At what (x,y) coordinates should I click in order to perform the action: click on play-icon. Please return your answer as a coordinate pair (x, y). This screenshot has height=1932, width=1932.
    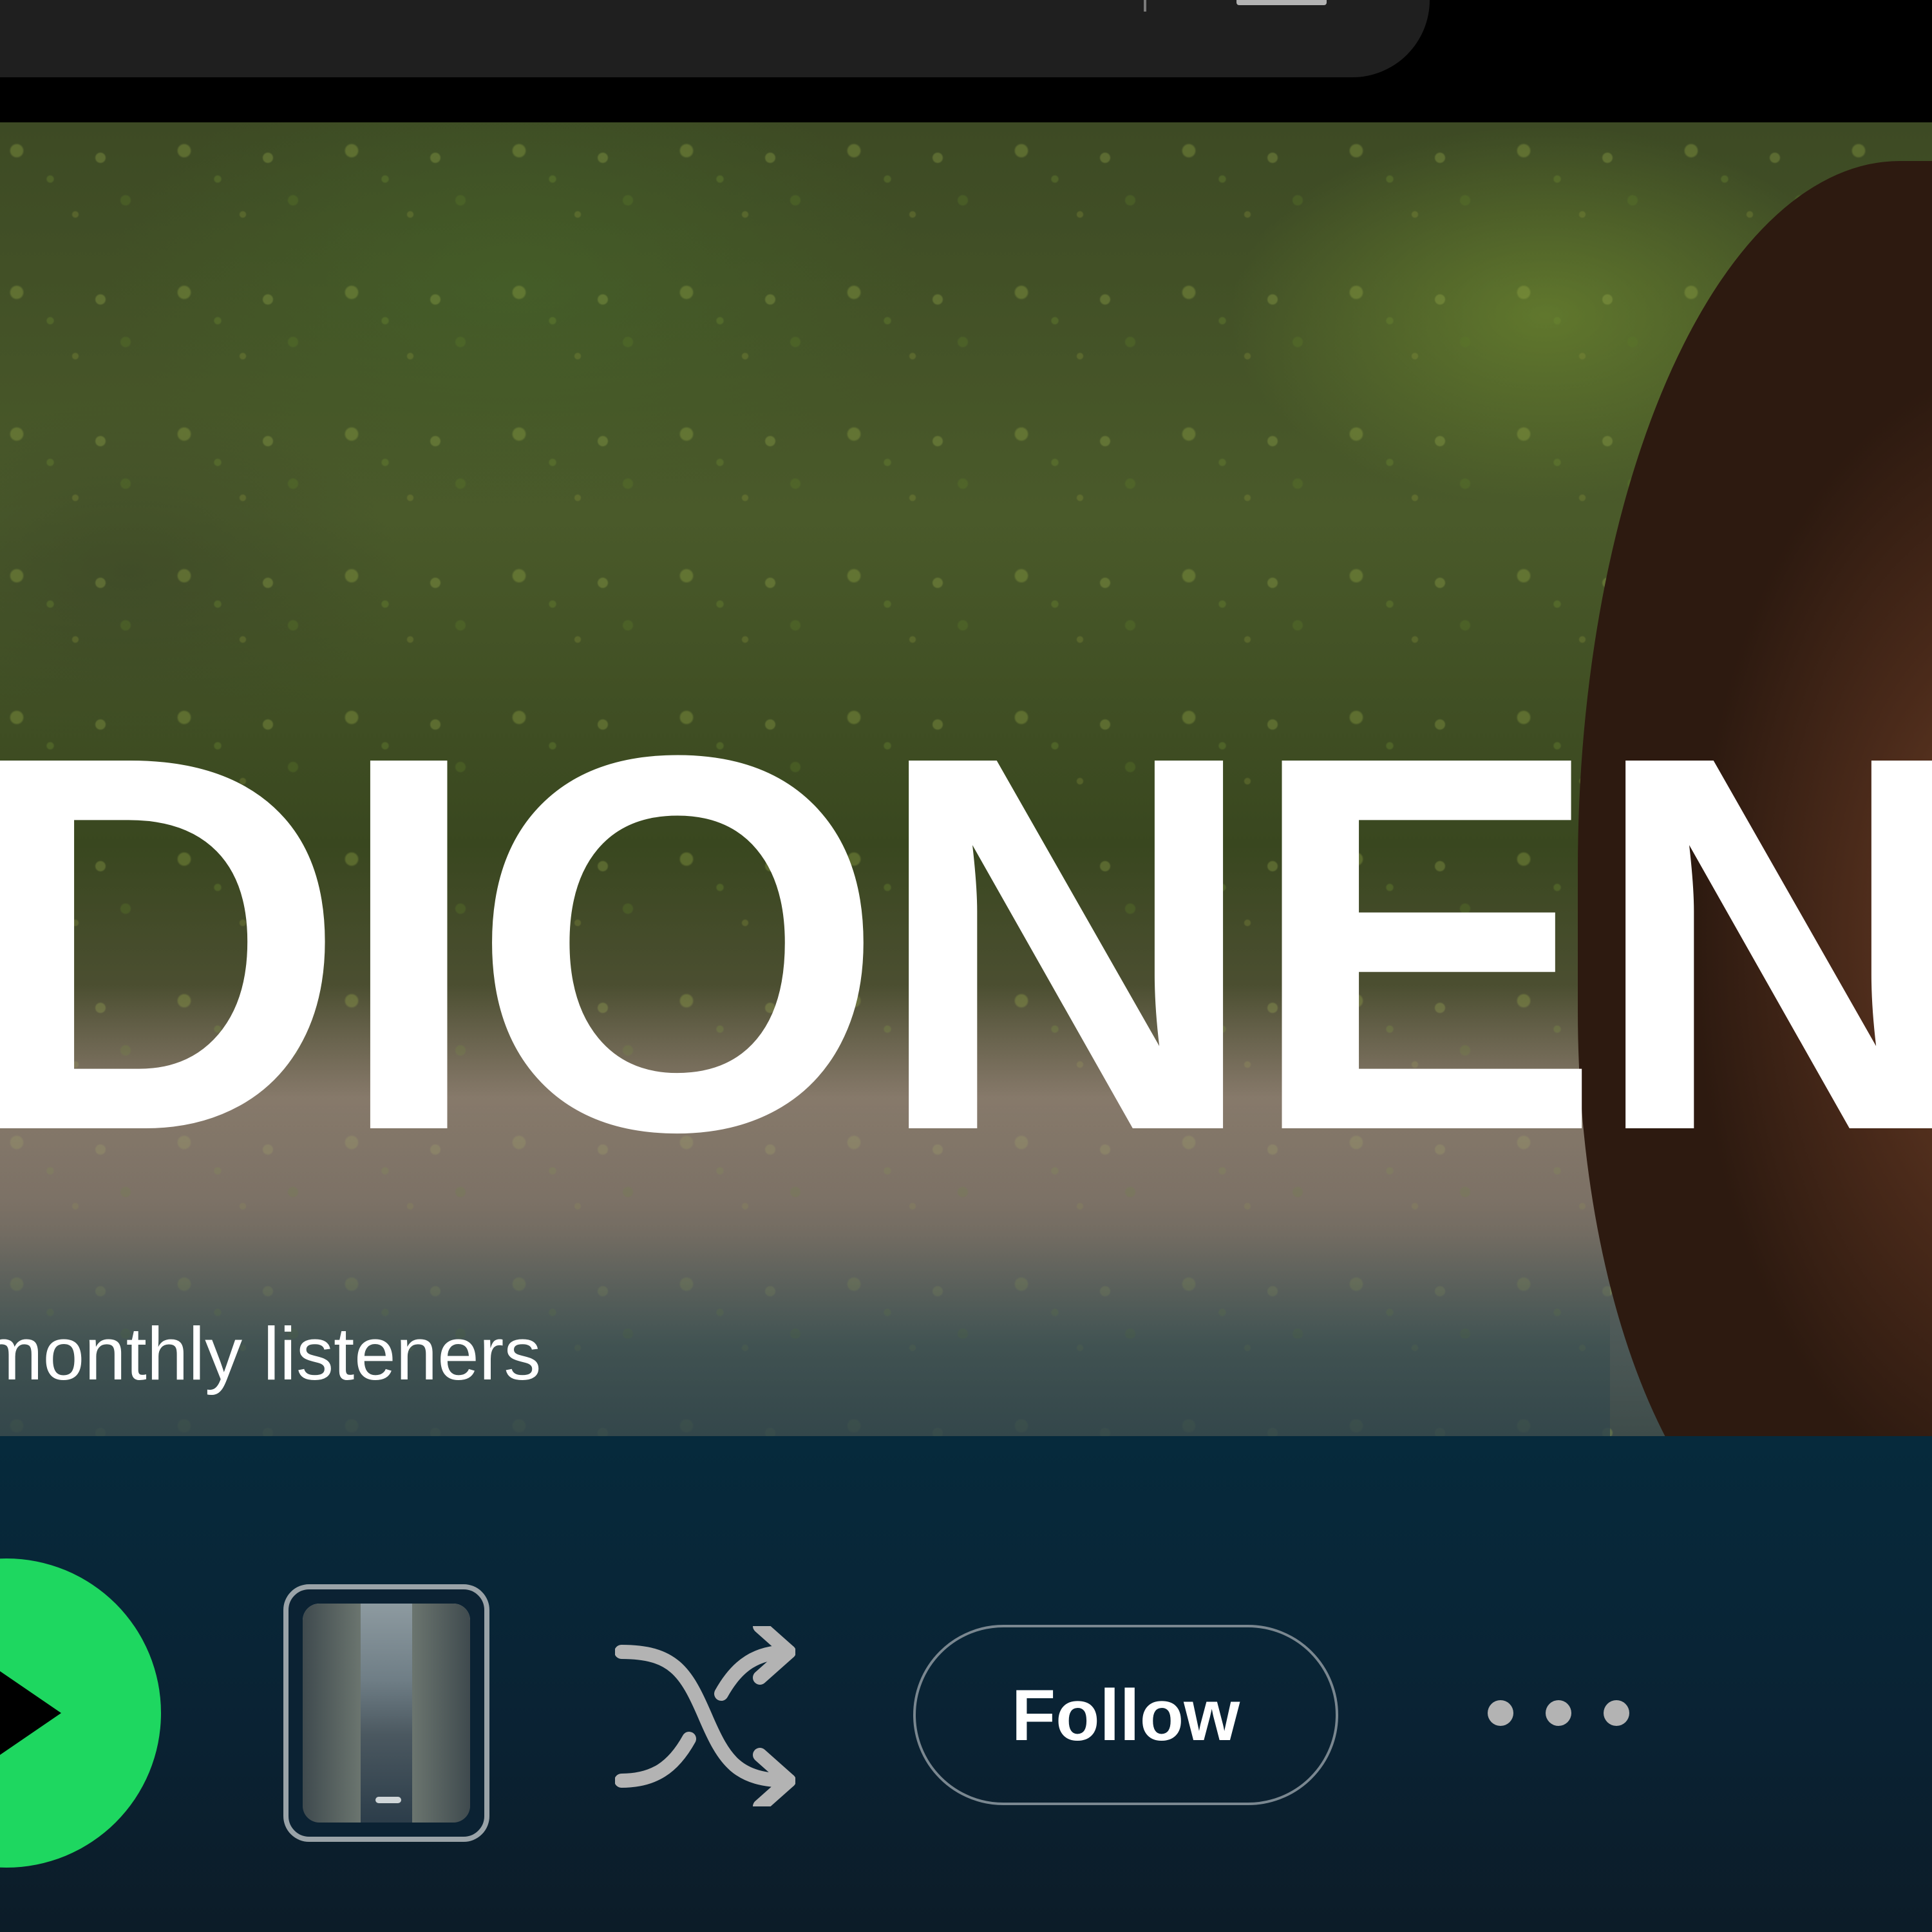
    Looking at the image, I should click on (30, 1713).